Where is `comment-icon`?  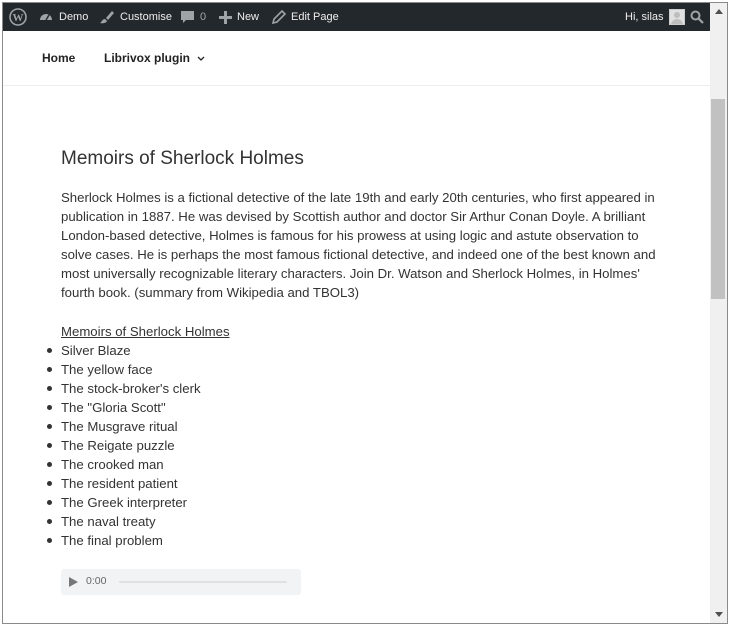 comment-icon is located at coordinates (187, 16).